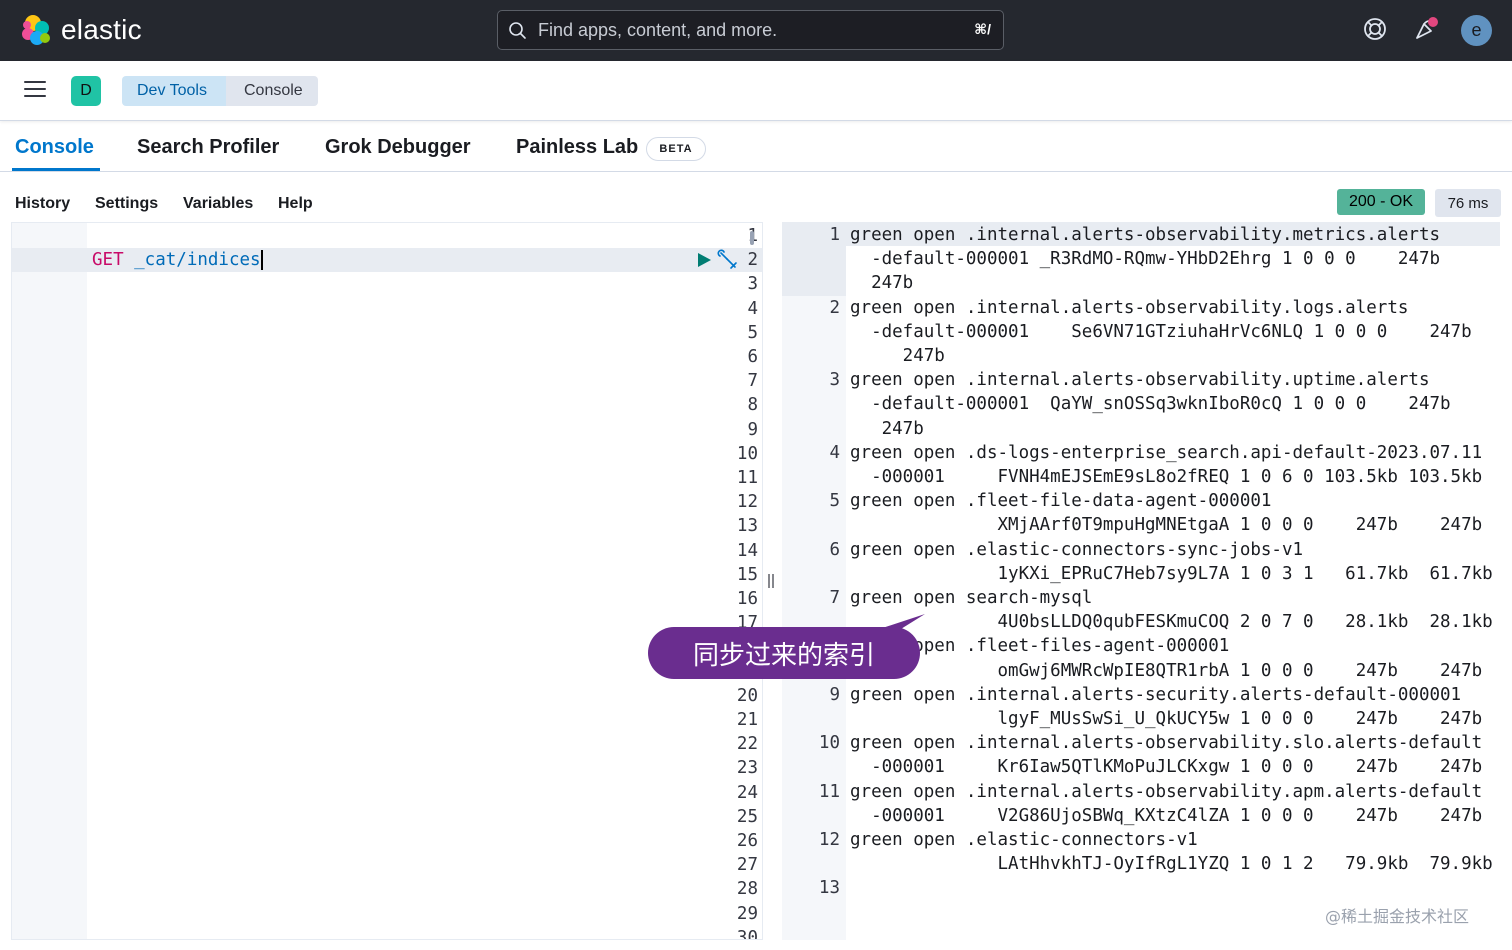 Image resolution: width=1512 pixels, height=950 pixels. Describe the element at coordinates (752, 238) in the screenshot. I see `editor-scrollbar` at that location.